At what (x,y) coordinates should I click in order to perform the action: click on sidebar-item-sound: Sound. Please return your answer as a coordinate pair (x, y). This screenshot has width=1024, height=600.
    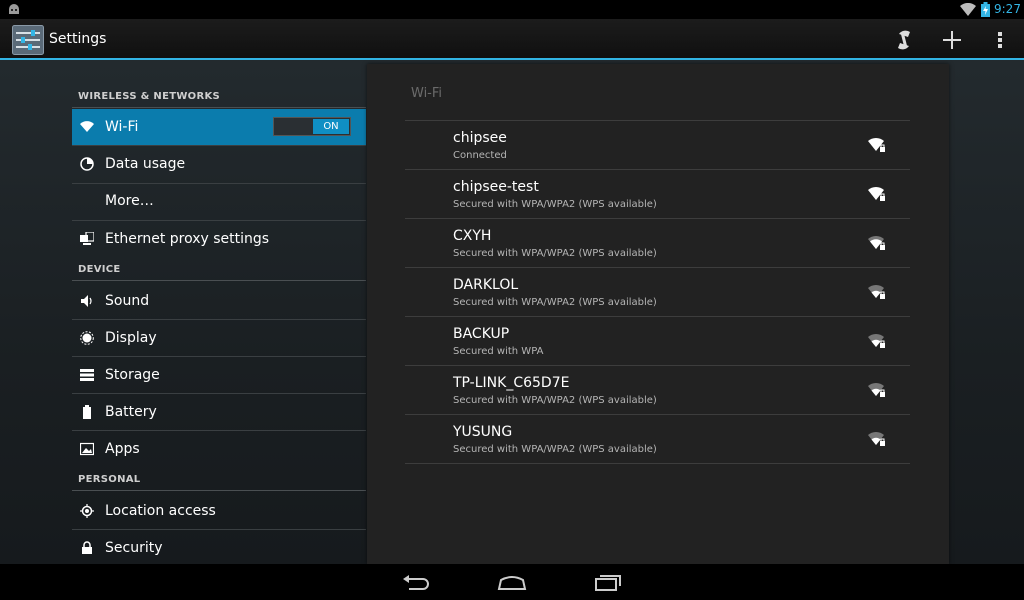
    Looking at the image, I should click on (219, 301).